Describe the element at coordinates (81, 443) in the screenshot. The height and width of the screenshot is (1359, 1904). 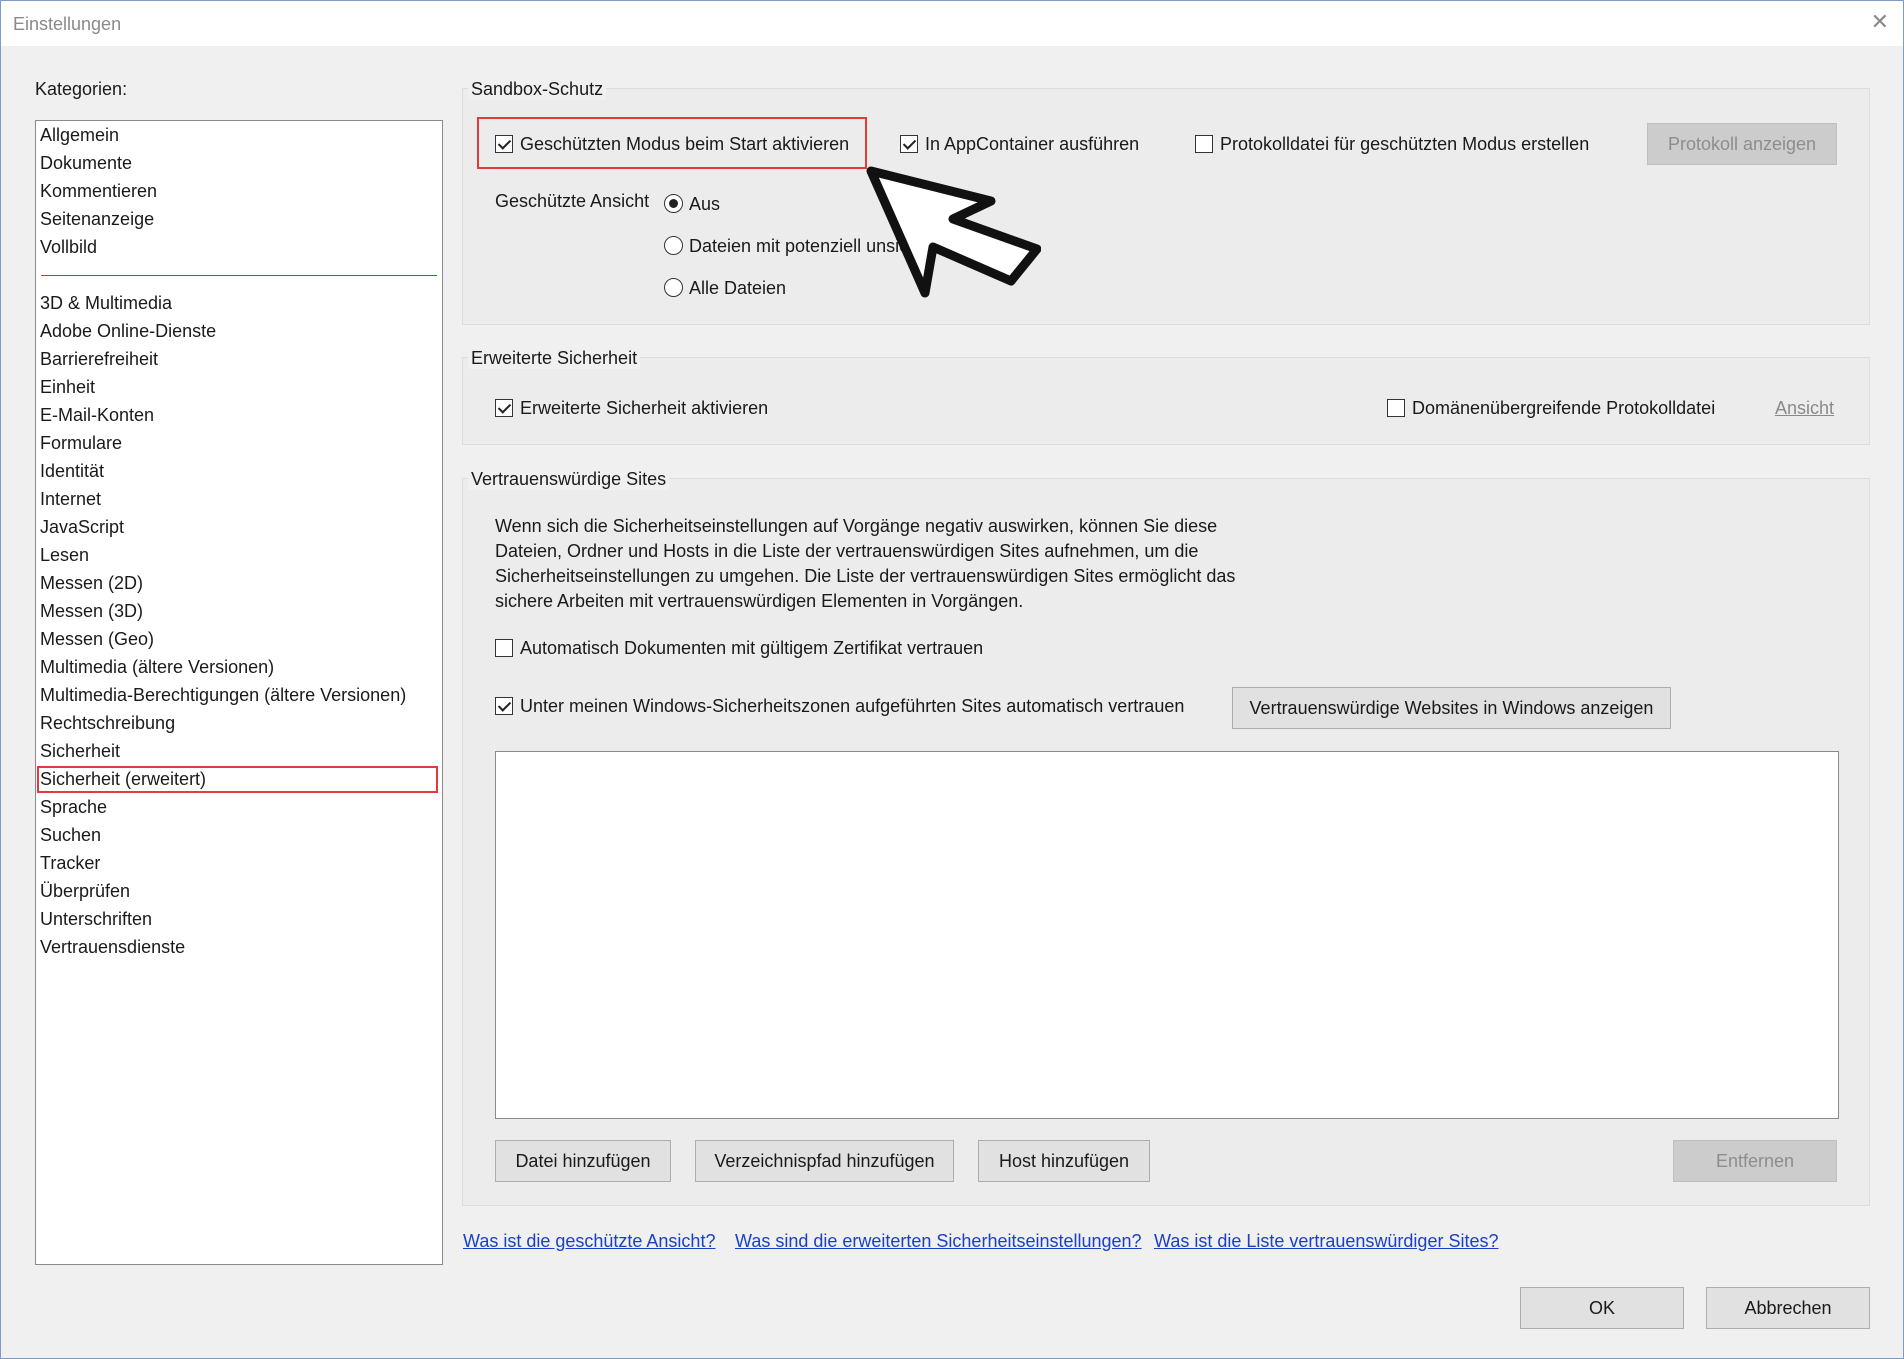
I see `category-item: Formulare` at that location.